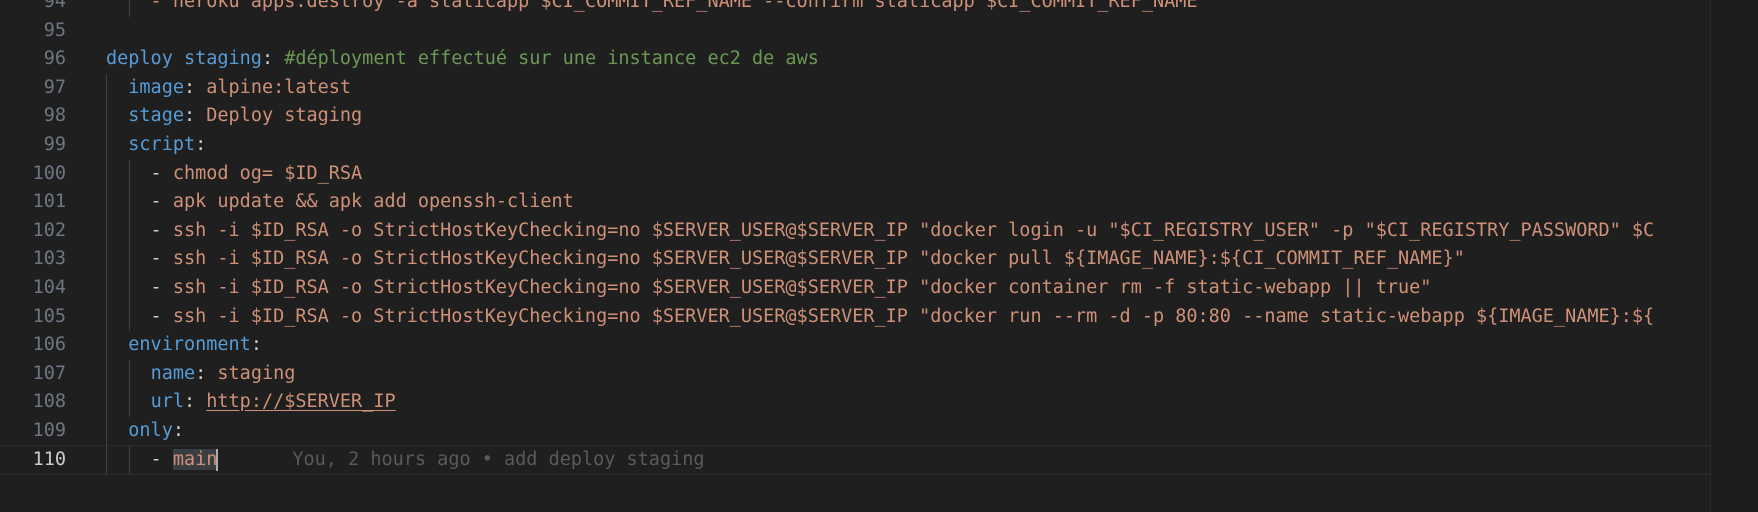  I want to click on line-number: 99, so click(54, 144).